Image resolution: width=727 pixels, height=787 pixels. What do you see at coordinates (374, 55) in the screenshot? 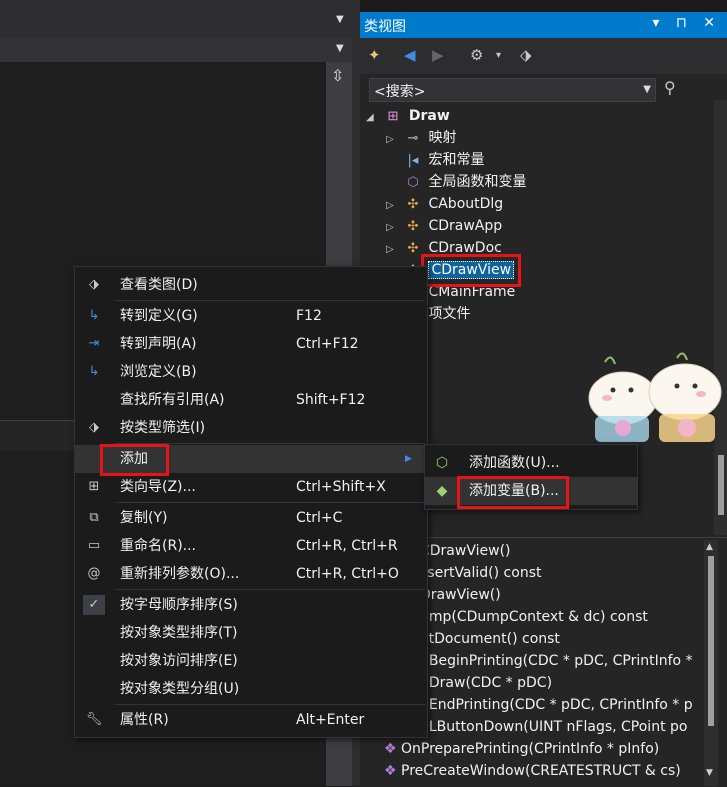
I see `new-folder-icon: ✦` at bounding box center [374, 55].